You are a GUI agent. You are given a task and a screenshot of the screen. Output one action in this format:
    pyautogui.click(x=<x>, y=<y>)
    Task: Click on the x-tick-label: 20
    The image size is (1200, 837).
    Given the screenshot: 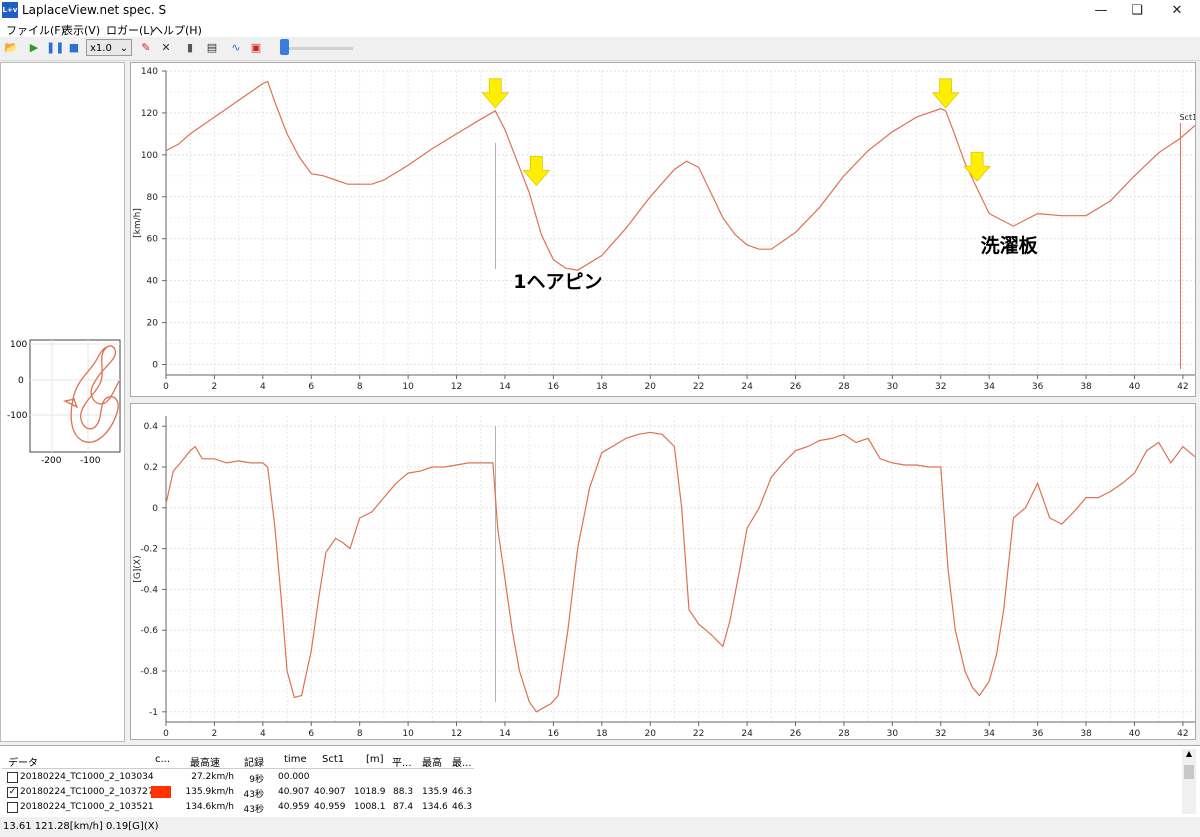 What is the action you would take?
    pyautogui.click(x=651, y=387)
    